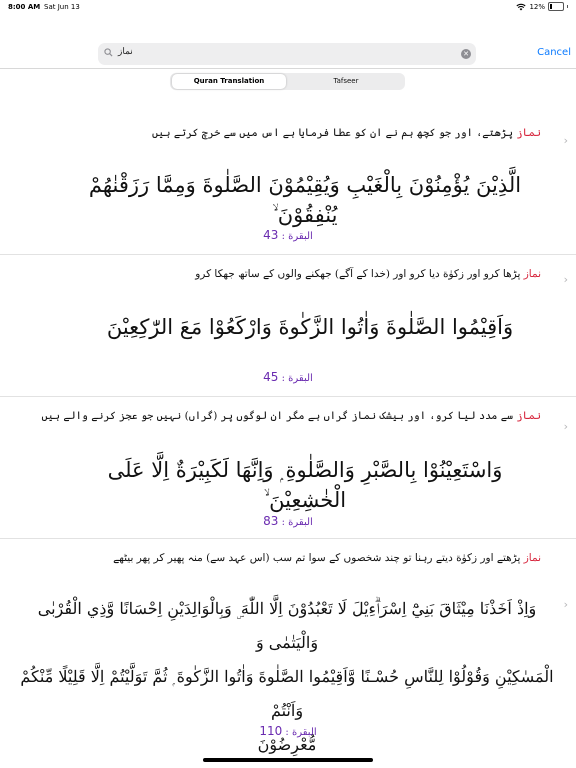 Image resolution: width=576 pixels, height=768 pixels. I want to click on ayah-number: 43, so click(271, 235).